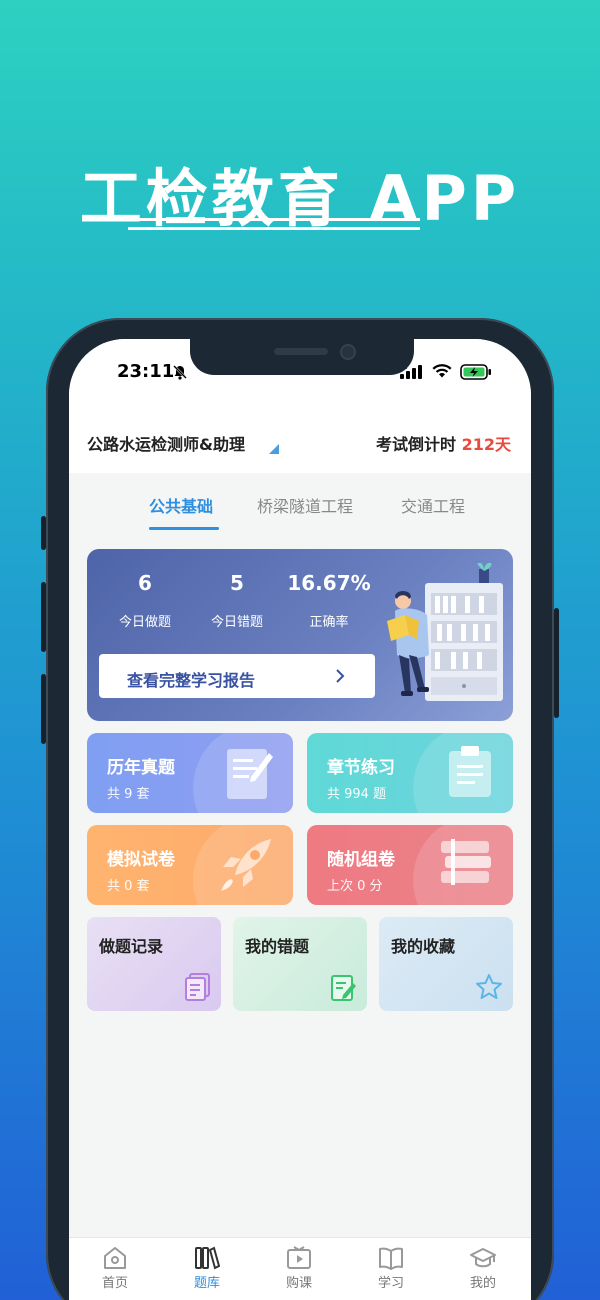  I want to click on status-time: 23:11, so click(146, 371).